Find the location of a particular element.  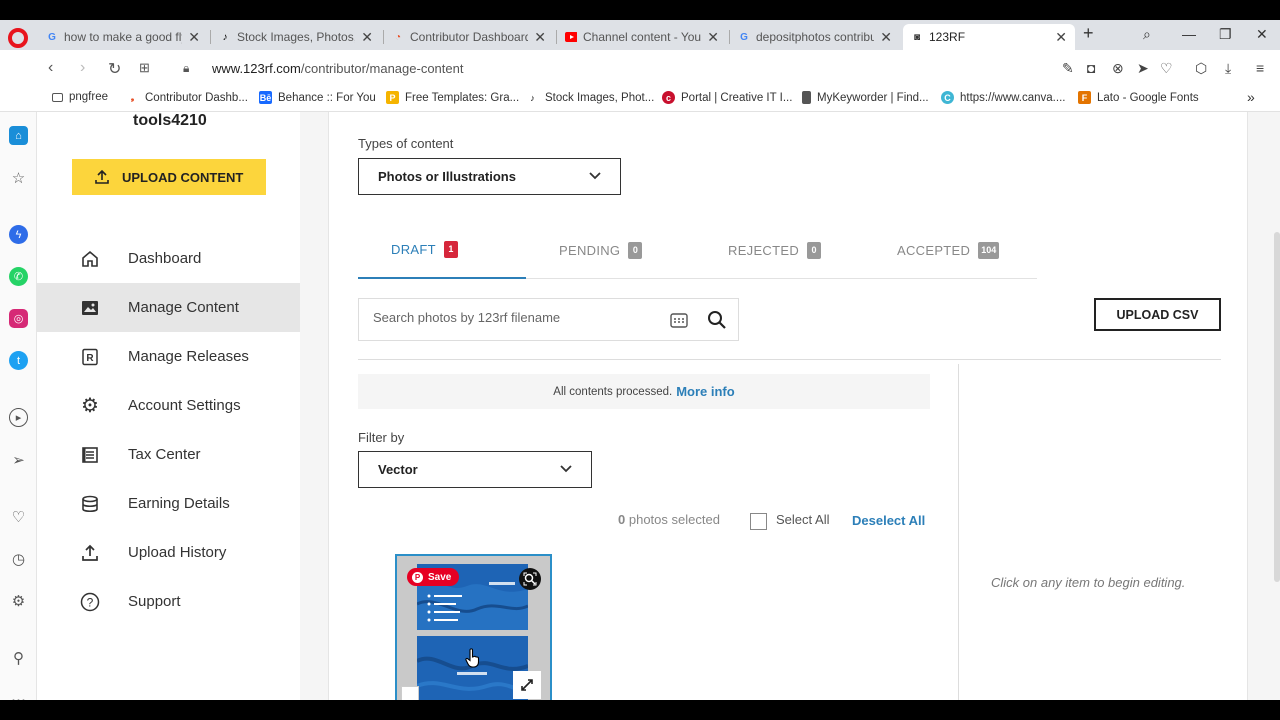

search-tabs-icon: ⌕ is located at coordinates (1147, 34).